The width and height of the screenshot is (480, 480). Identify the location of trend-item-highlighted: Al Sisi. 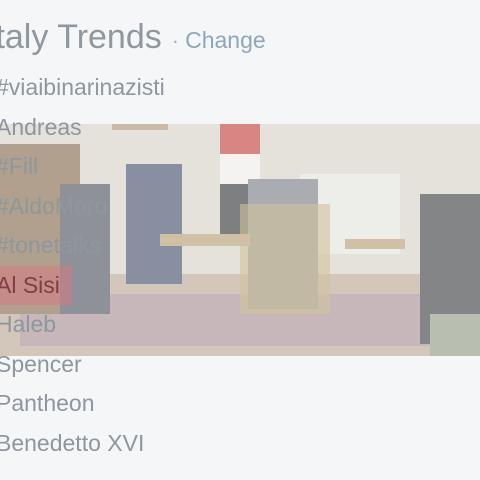
(36, 285).